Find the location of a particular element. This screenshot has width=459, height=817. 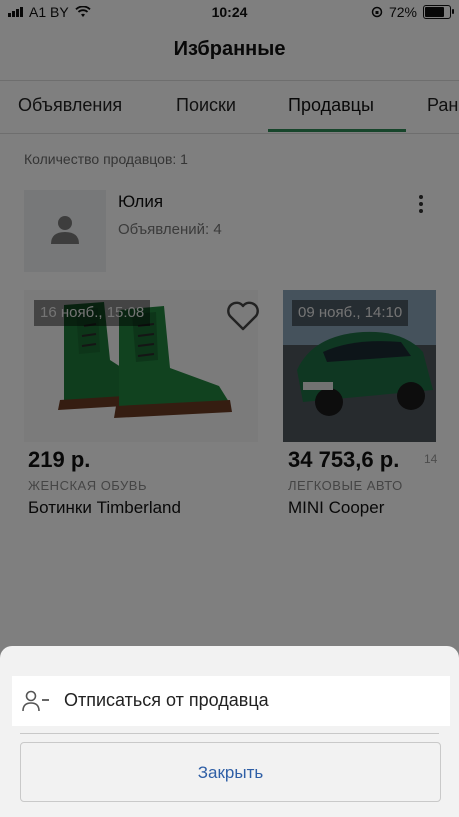

user-minus-icon is located at coordinates (35, 701).